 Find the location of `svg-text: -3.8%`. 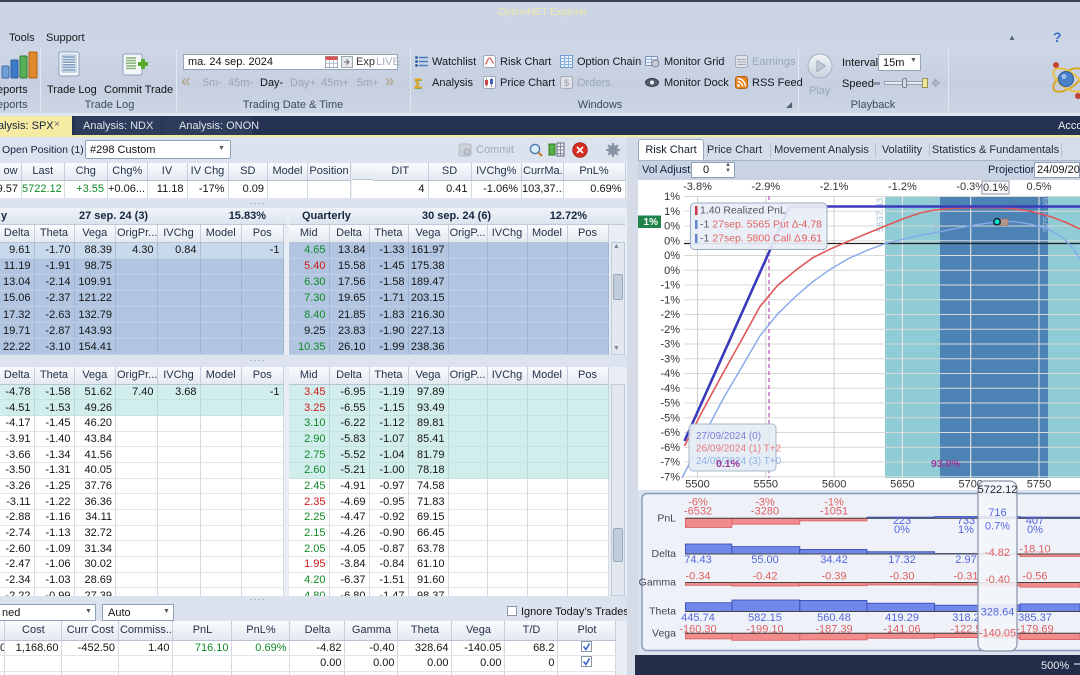

svg-text: -3.8% is located at coordinates (697, 187).